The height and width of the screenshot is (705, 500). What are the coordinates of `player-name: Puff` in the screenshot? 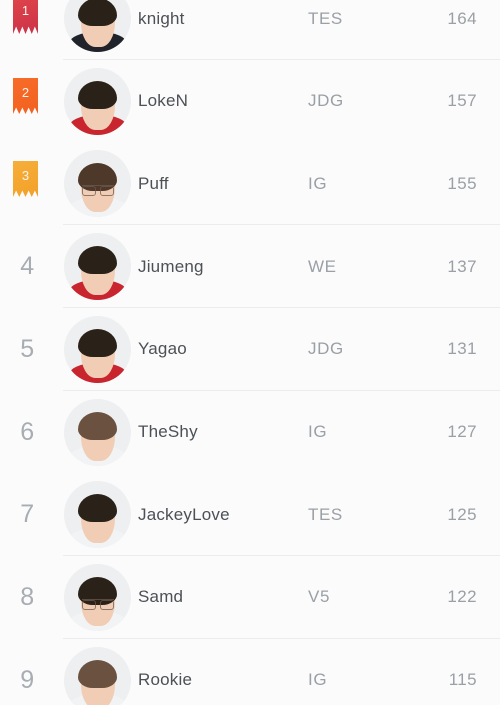 It's located at (153, 183).